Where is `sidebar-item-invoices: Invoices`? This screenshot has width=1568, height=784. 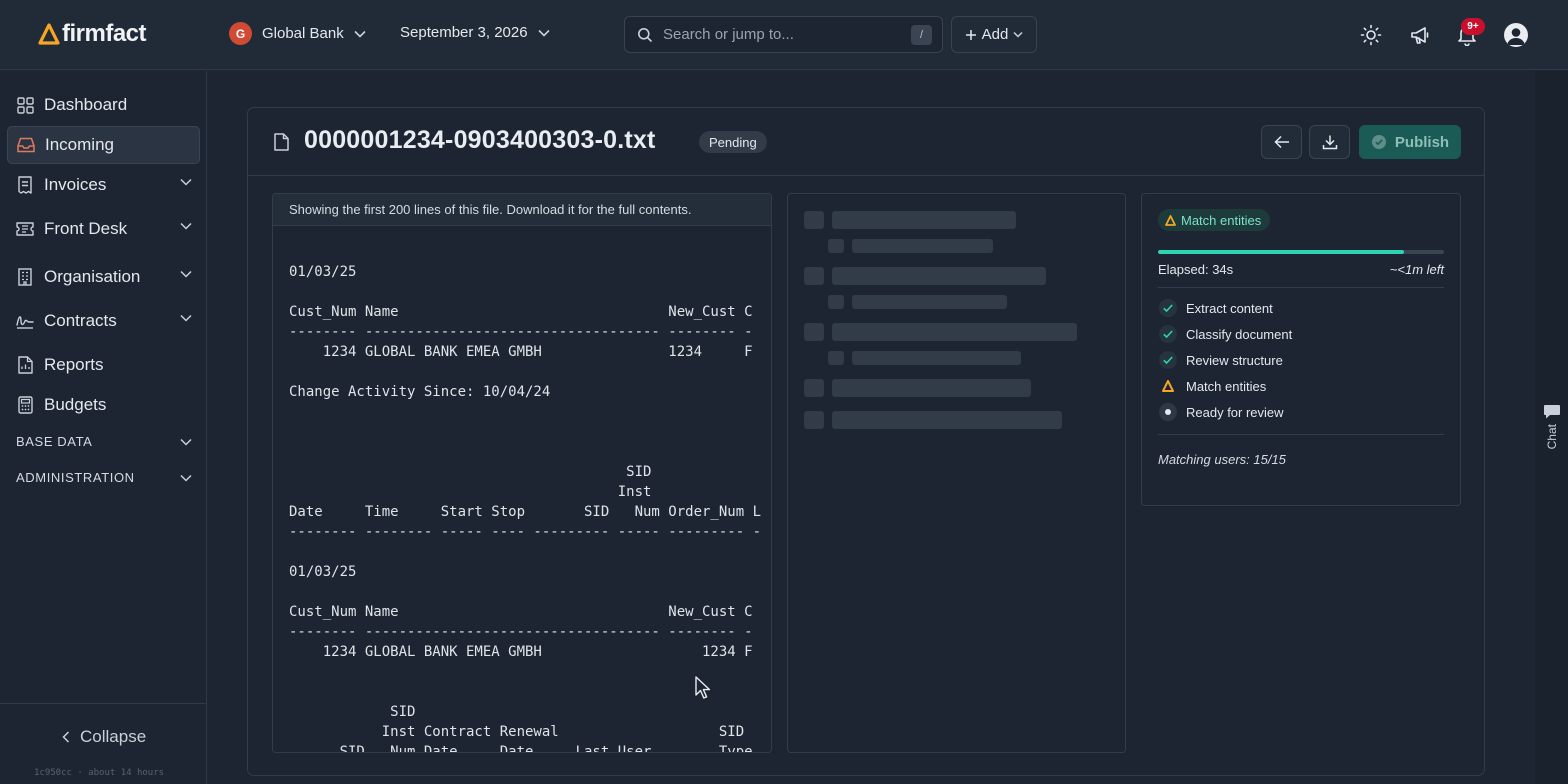
sidebar-item-invoices: Invoices is located at coordinates (103, 185).